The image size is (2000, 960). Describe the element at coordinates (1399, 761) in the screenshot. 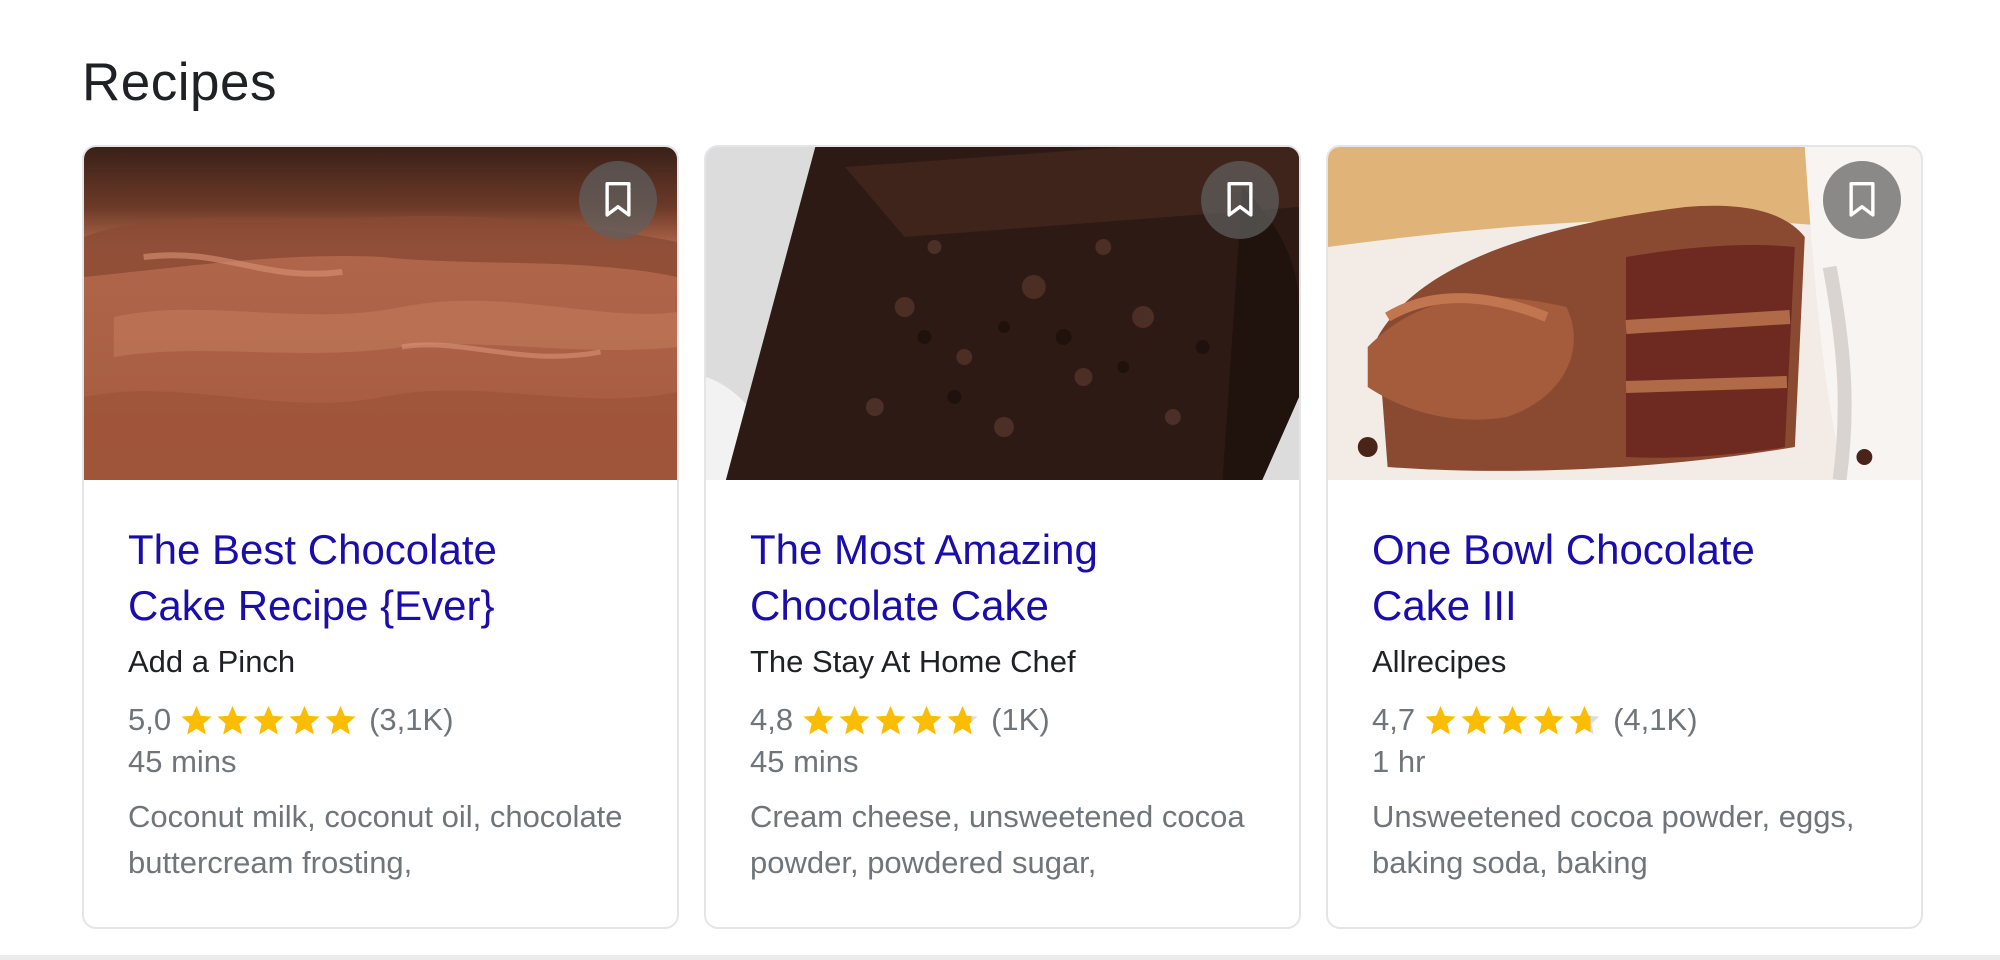

I see `cook-time: 1 hr` at that location.